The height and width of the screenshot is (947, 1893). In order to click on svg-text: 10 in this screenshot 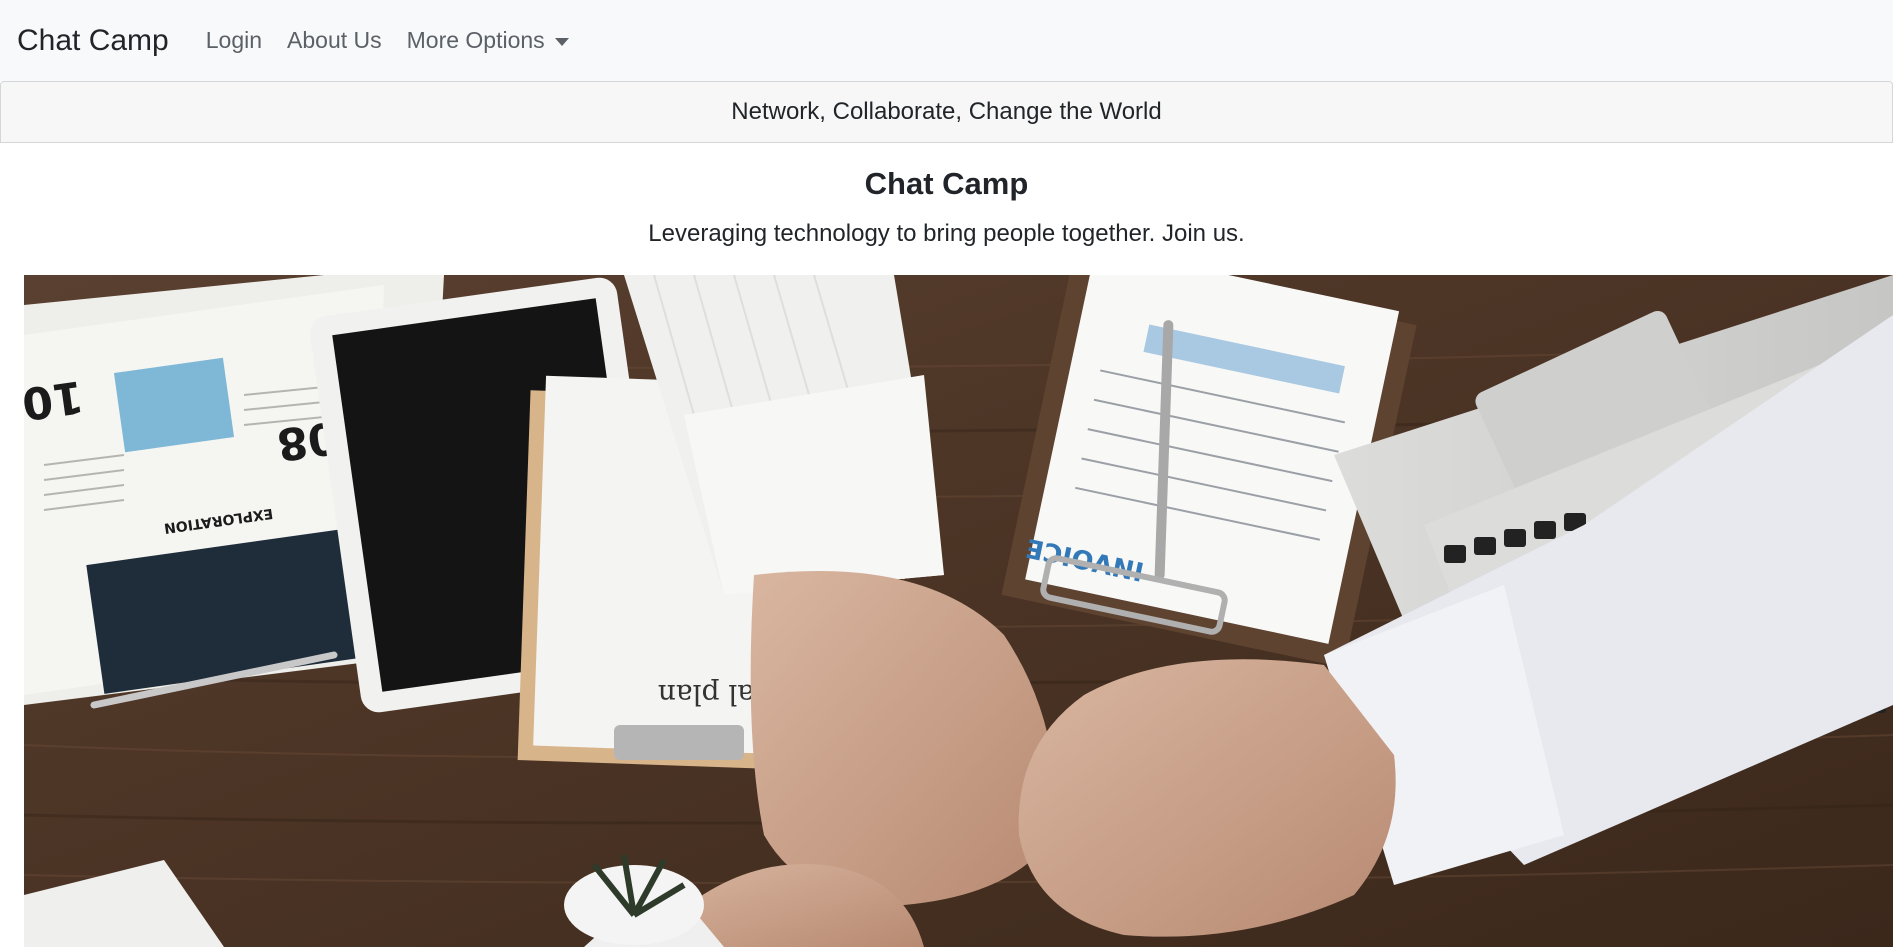, I will do `click(55, 399)`.